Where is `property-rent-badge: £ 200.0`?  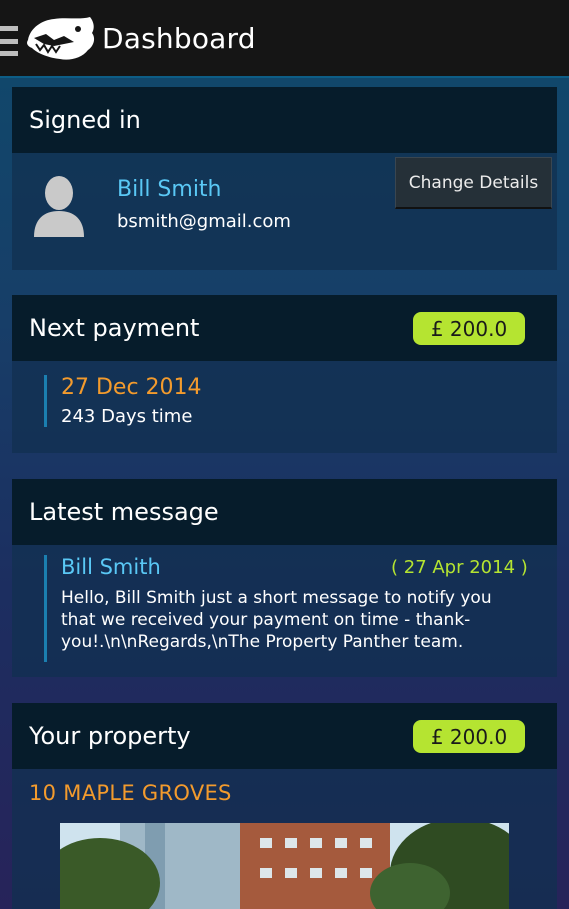 property-rent-badge: £ 200.0 is located at coordinates (469, 736).